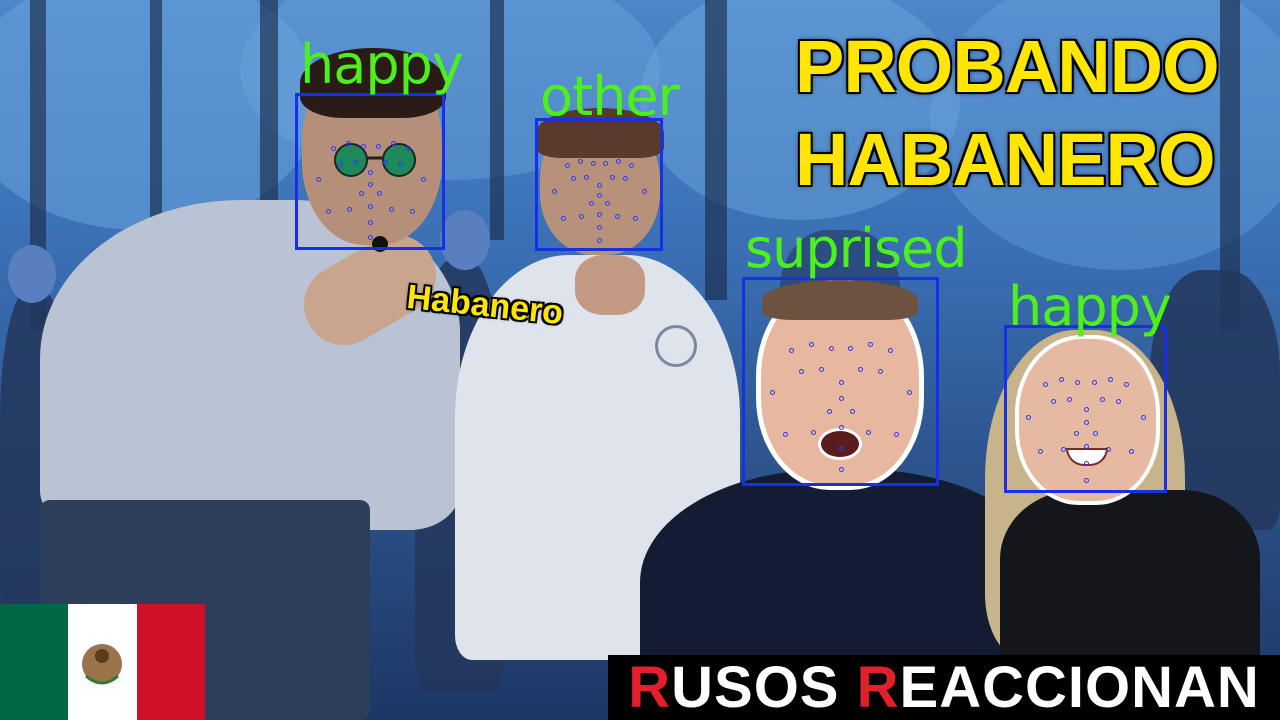  I want to click on boy-hand, so click(610, 285).